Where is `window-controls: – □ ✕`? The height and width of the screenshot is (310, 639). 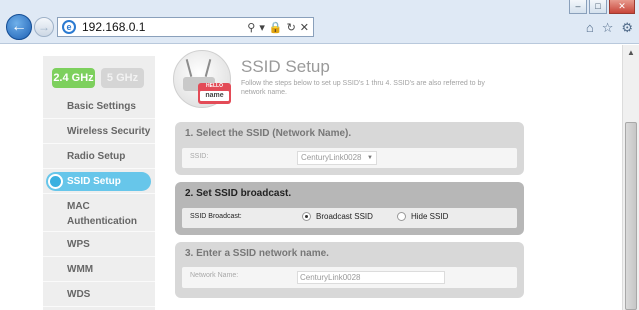 window-controls: – □ ✕ is located at coordinates (602, 7).